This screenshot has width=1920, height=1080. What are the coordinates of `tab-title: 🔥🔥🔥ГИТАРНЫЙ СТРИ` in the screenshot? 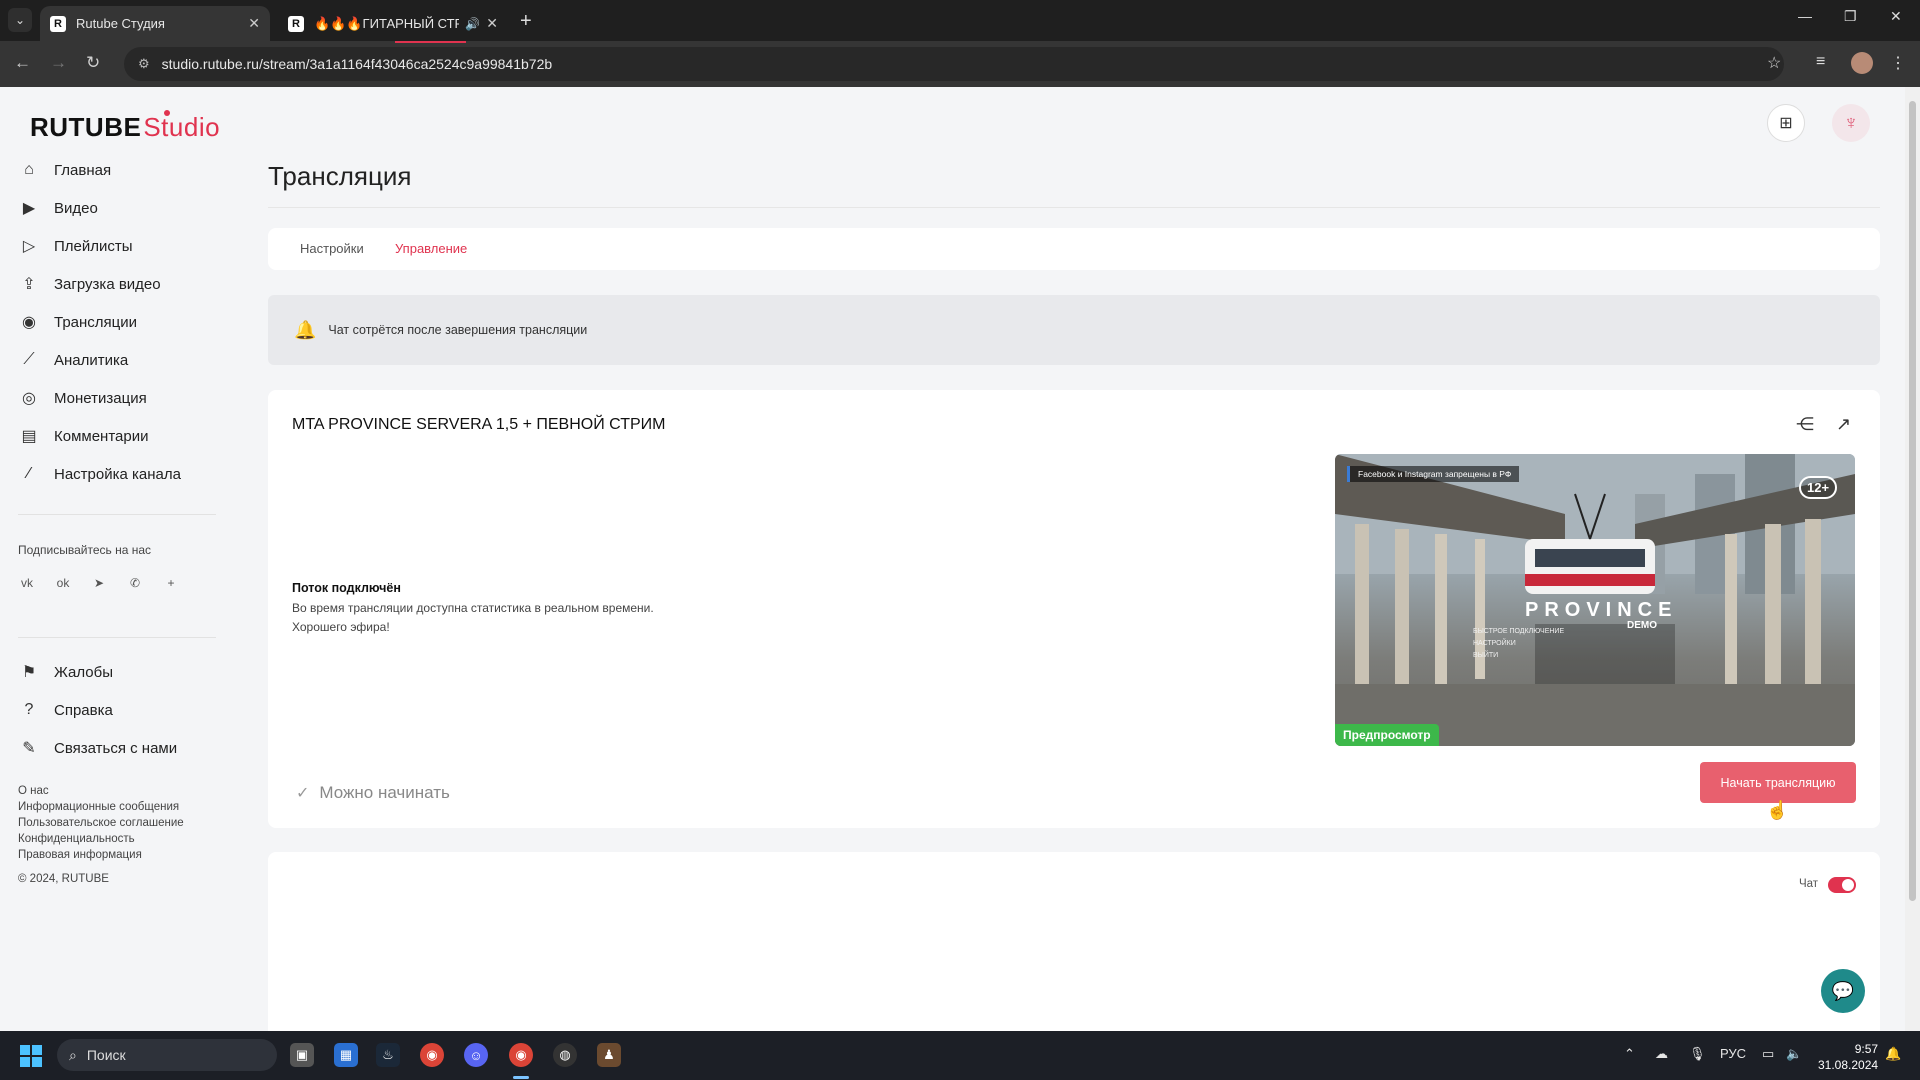 It's located at (387, 23).